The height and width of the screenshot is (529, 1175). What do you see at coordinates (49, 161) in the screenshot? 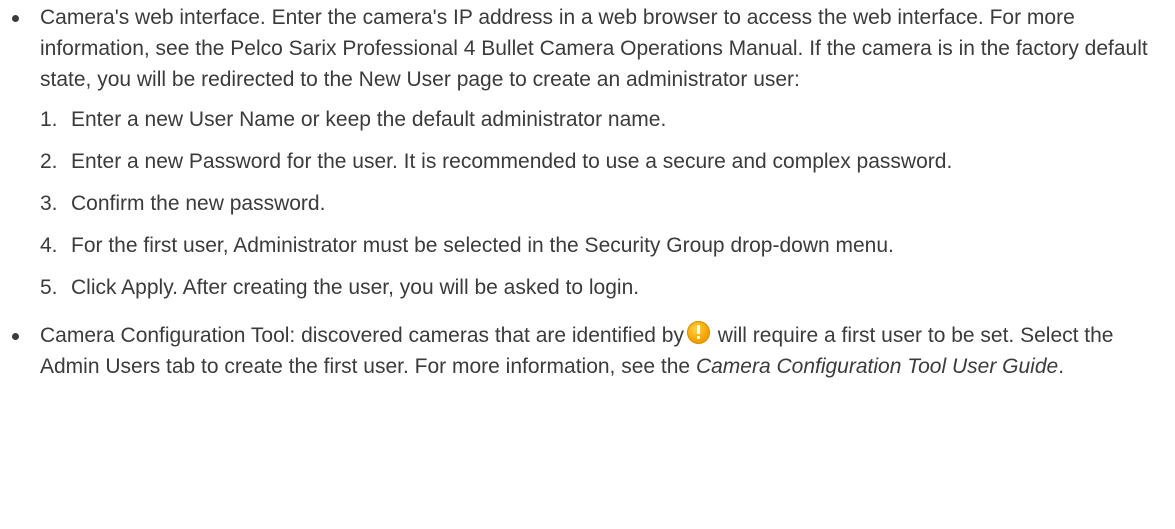
I see `step-number: 2.` at bounding box center [49, 161].